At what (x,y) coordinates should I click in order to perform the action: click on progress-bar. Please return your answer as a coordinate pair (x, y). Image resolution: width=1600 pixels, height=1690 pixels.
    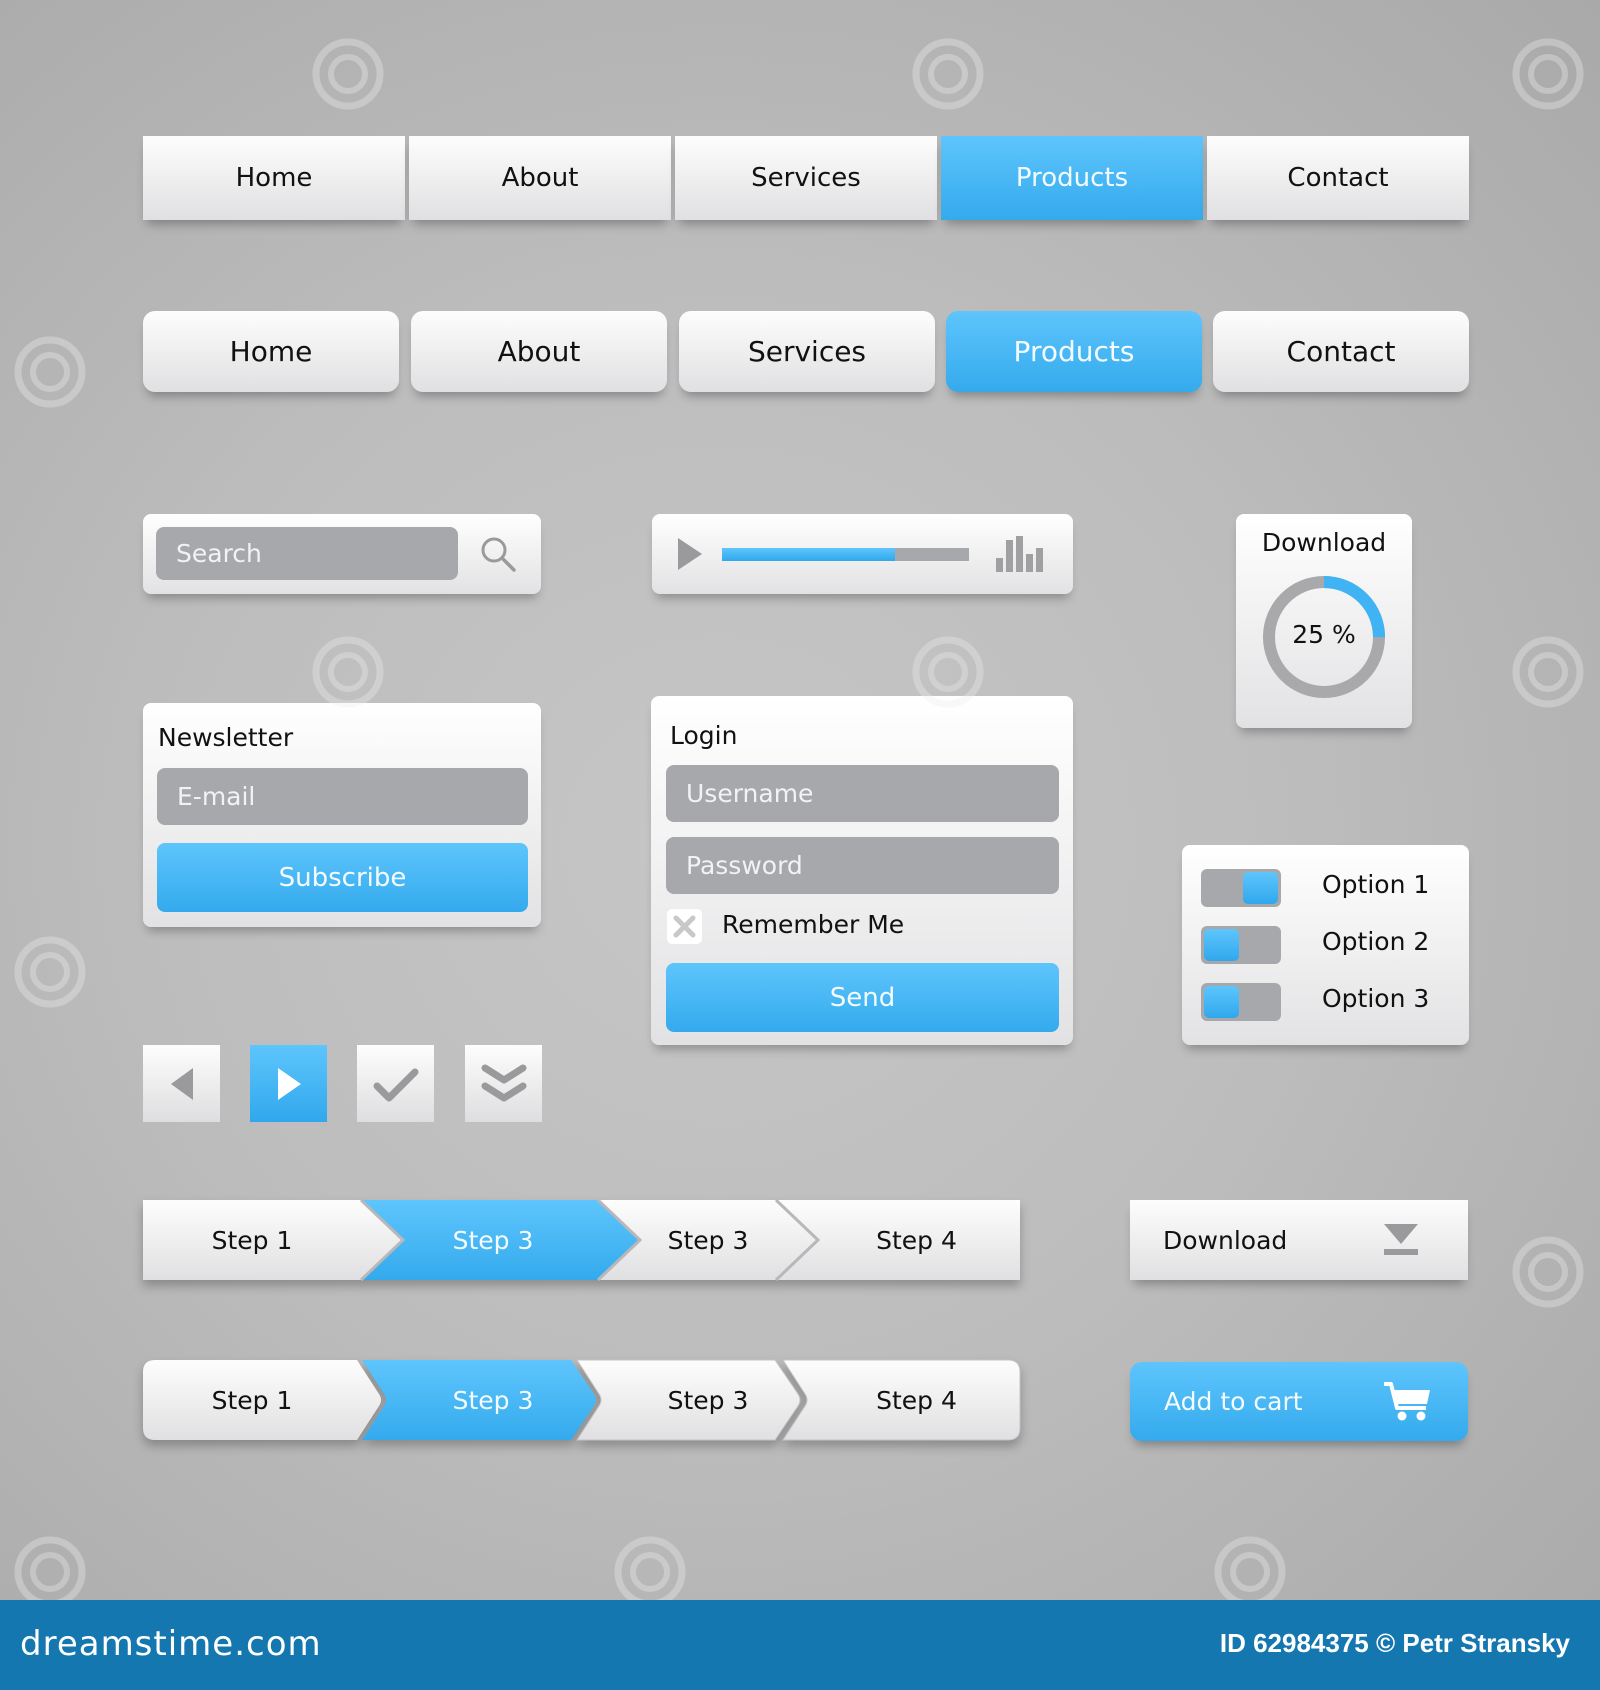
    Looking at the image, I should click on (845, 554).